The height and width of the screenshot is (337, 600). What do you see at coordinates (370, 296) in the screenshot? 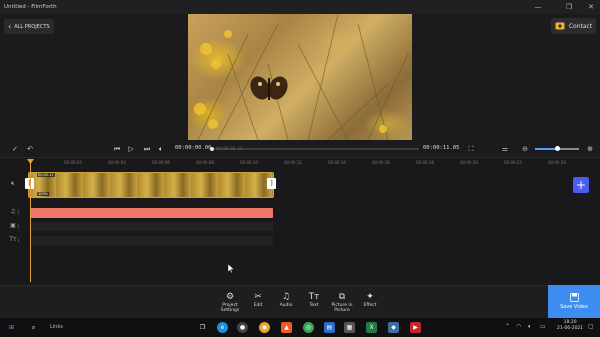
I see `effect-icon: ✦` at bounding box center [370, 296].